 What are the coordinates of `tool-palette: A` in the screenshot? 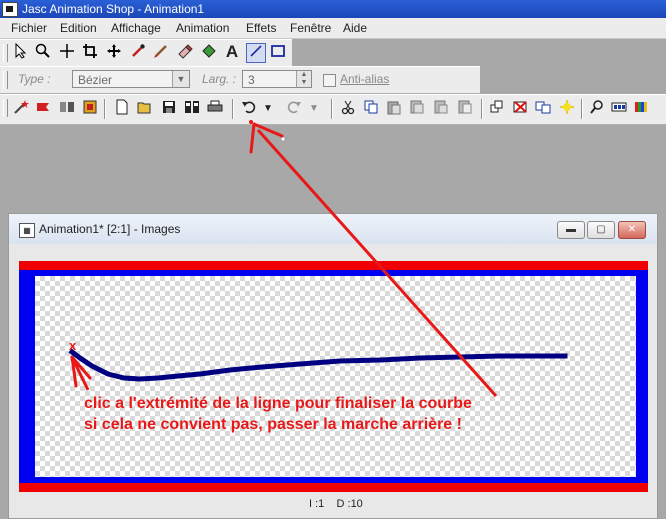 It's located at (146, 53).